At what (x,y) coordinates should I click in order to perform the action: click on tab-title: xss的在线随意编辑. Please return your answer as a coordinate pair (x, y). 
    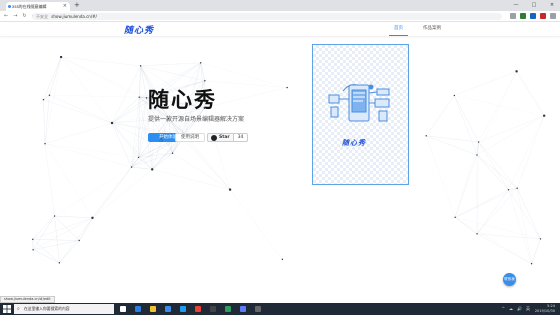
    Looking at the image, I should click on (29, 6).